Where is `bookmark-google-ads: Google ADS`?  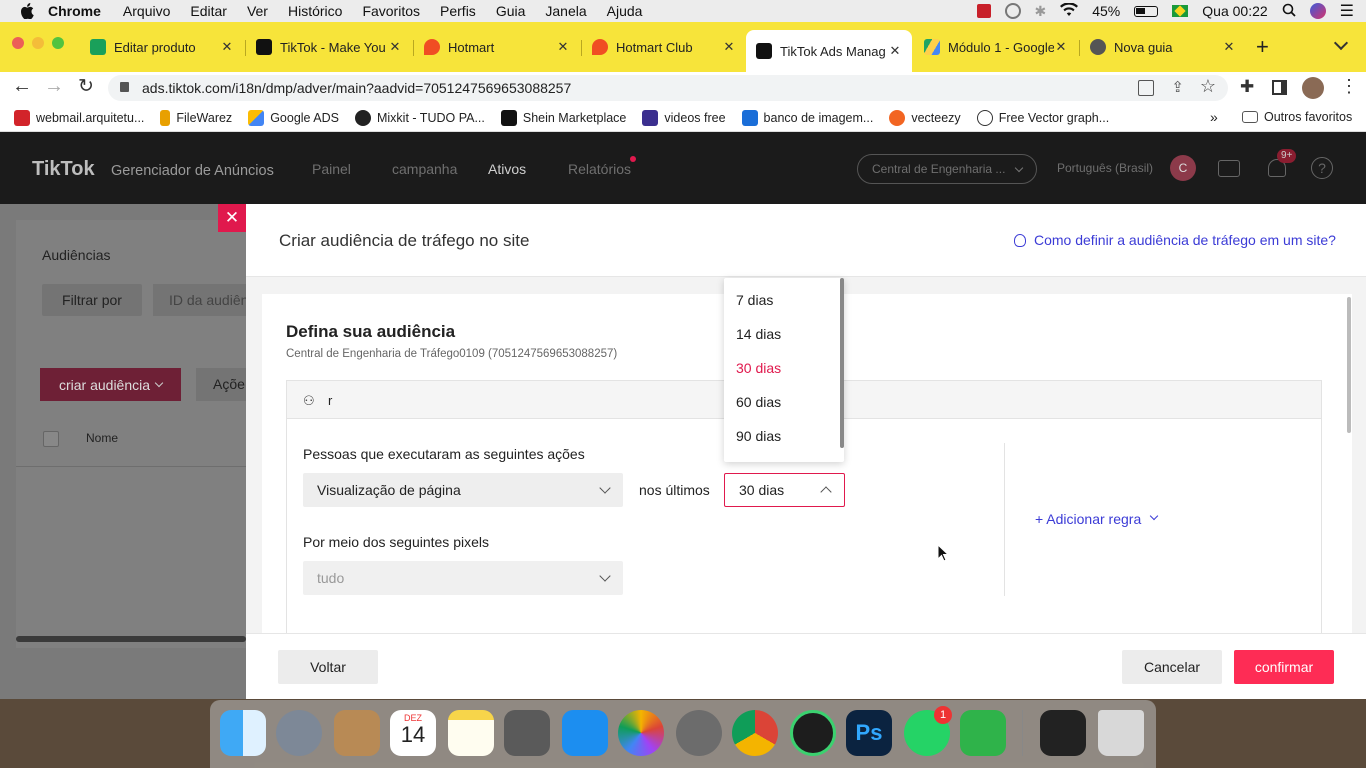 bookmark-google-ads: Google ADS is located at coordinates (293, 117).